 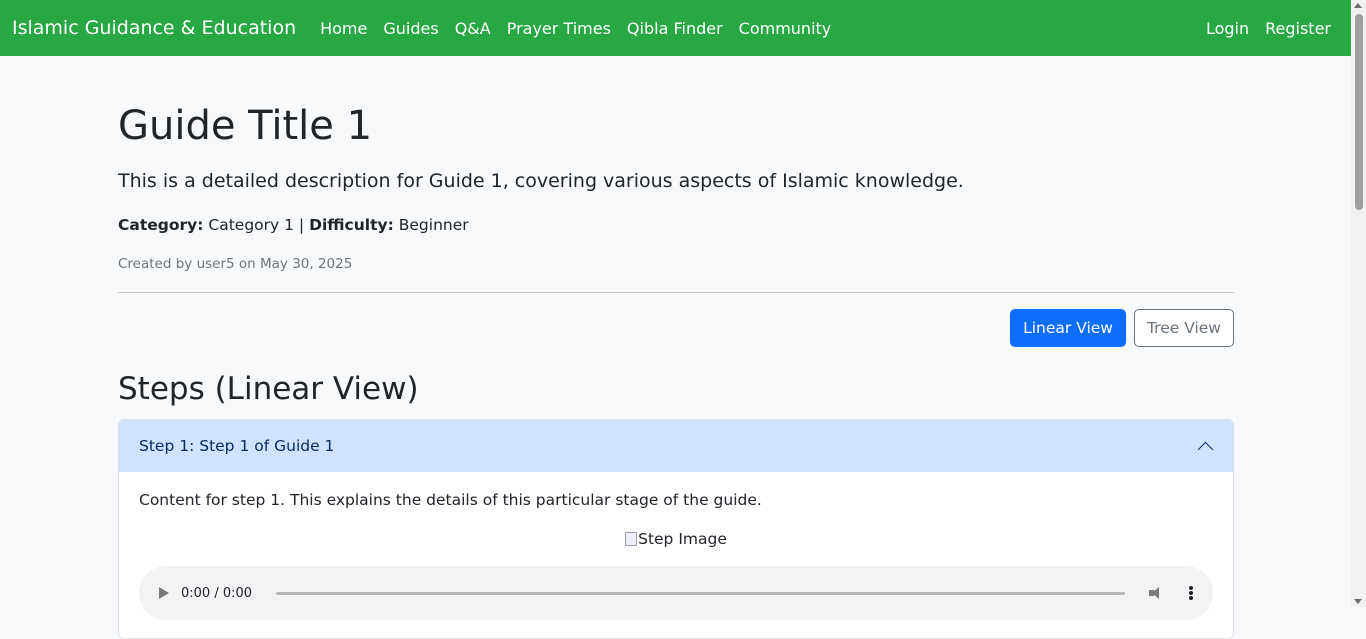 I want to click on view-toggle: Linear View Tree View, so click(x=676, y=328).